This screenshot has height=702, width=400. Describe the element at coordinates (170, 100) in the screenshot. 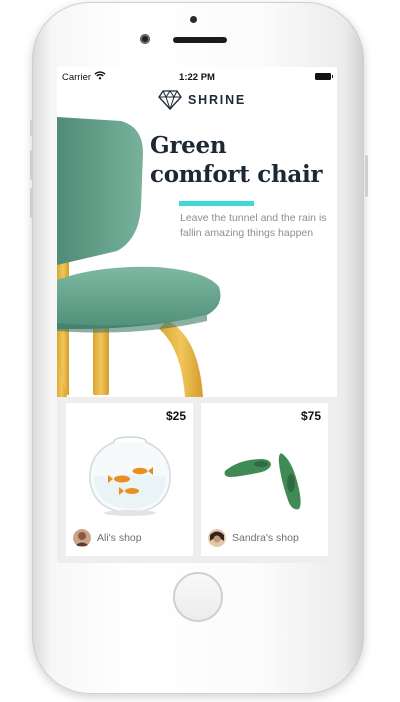

I see `diamond-icon` at that location.